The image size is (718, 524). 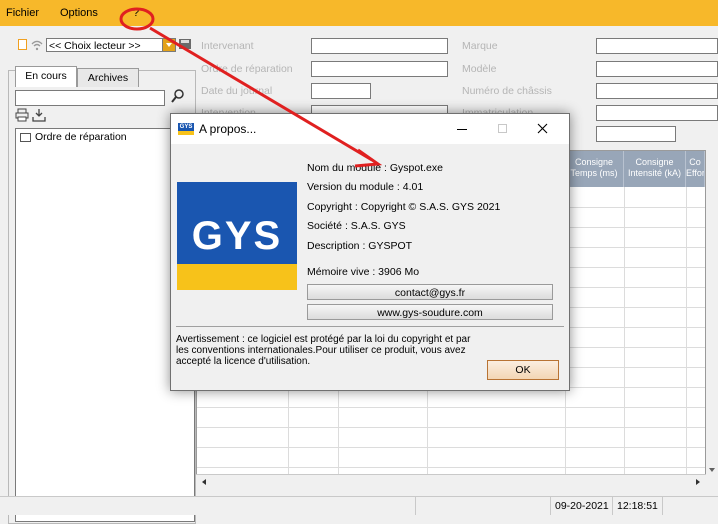 What do you see at coordinates (39, 115) in the screenshot?
I see `export-icon` at bounding box center [39, 115].